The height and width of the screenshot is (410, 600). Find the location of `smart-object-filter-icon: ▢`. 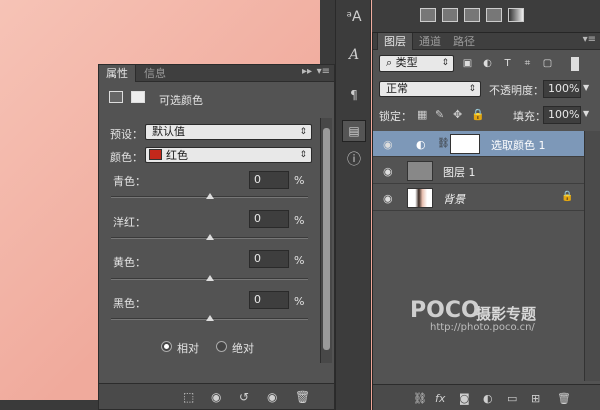

smart-object-filter-icon: ▢ is located at coordinates (547, 63).